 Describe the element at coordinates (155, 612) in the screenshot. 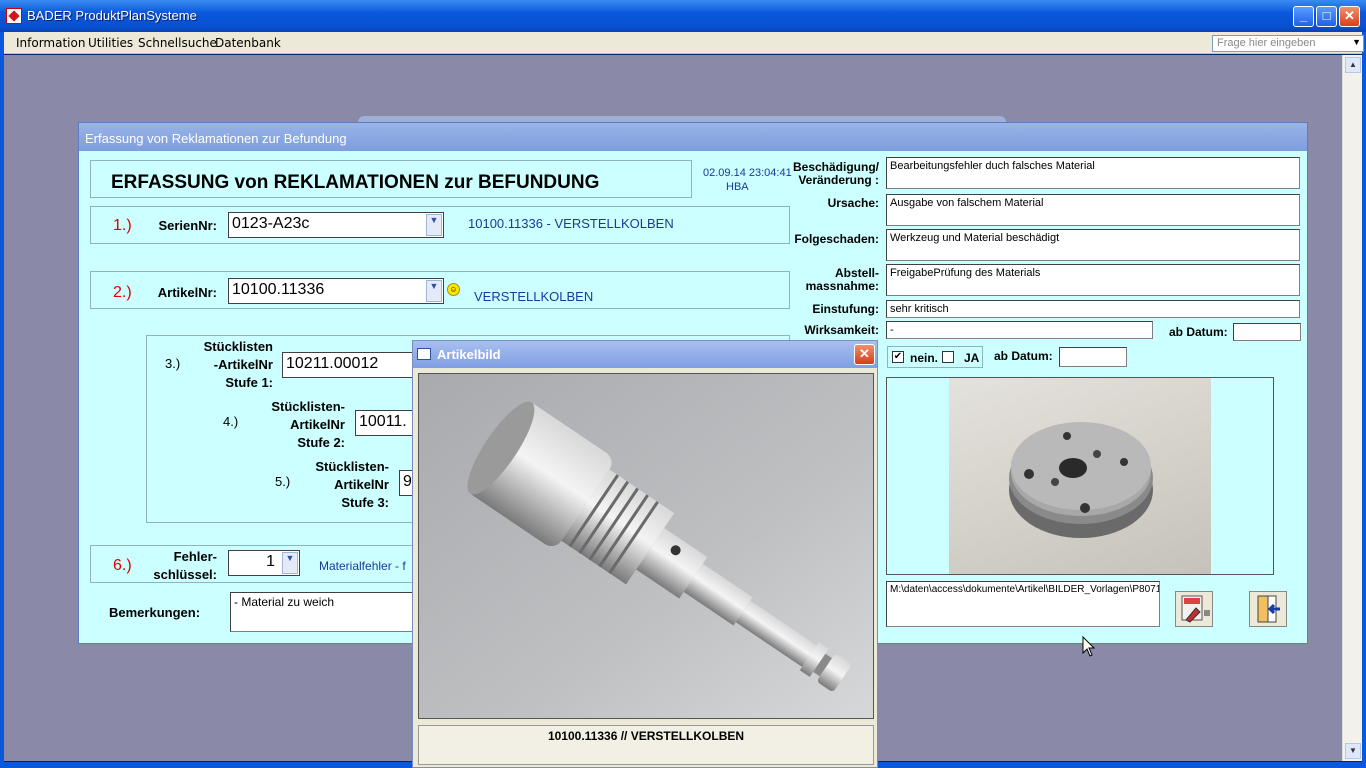

I see `remarks-label: Bemerkungen:` at that location.